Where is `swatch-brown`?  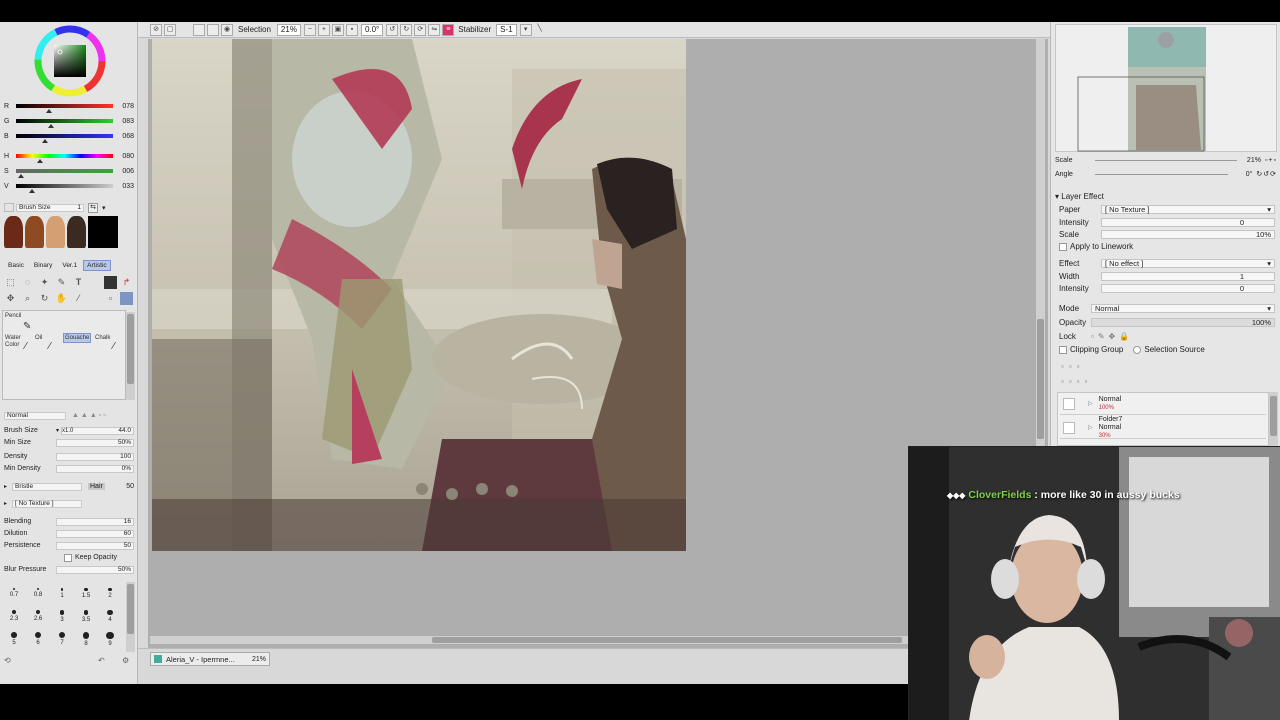
swatch-brown is located at coordinates (13, 232).